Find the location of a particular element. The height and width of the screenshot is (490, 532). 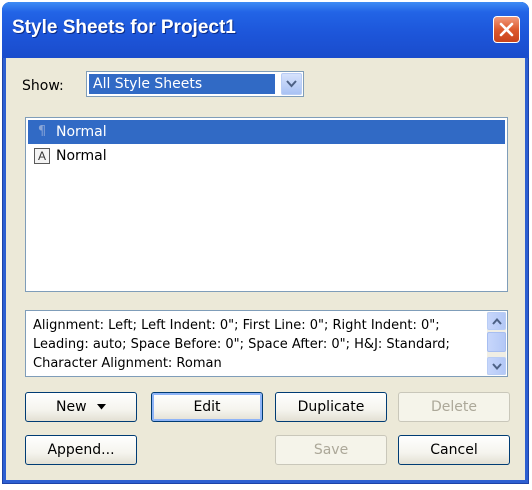

scroll-down-button is located at coordinates (496, 366).